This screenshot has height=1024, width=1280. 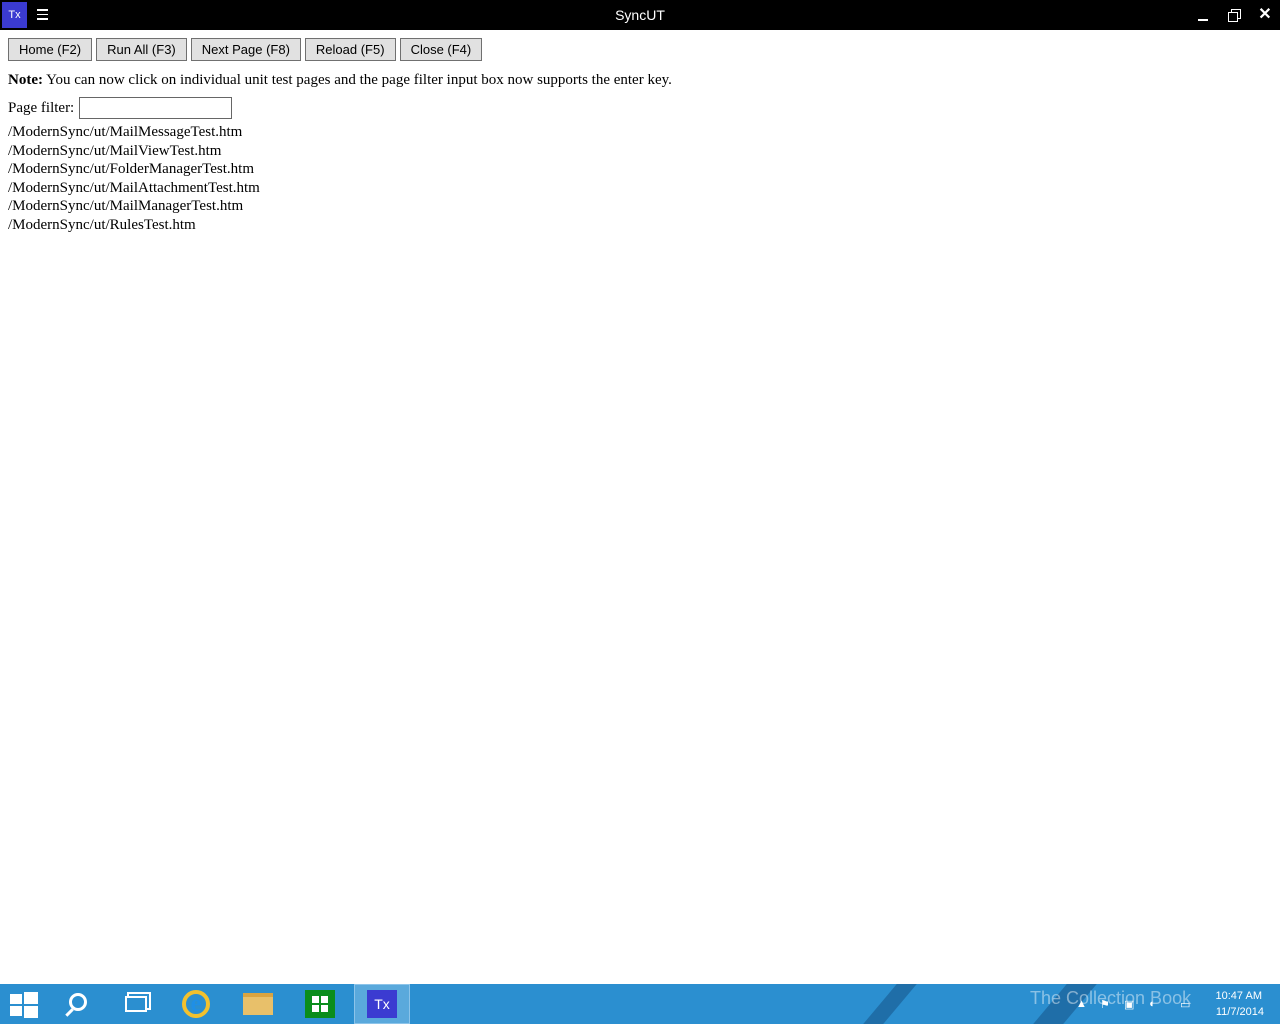 What do you see at coordinates (134, 188) in the screenshot?
I see `test-page-link: /ModernSync/ut/MailAttachmentTest.htm` at bounding box center [134, 188].